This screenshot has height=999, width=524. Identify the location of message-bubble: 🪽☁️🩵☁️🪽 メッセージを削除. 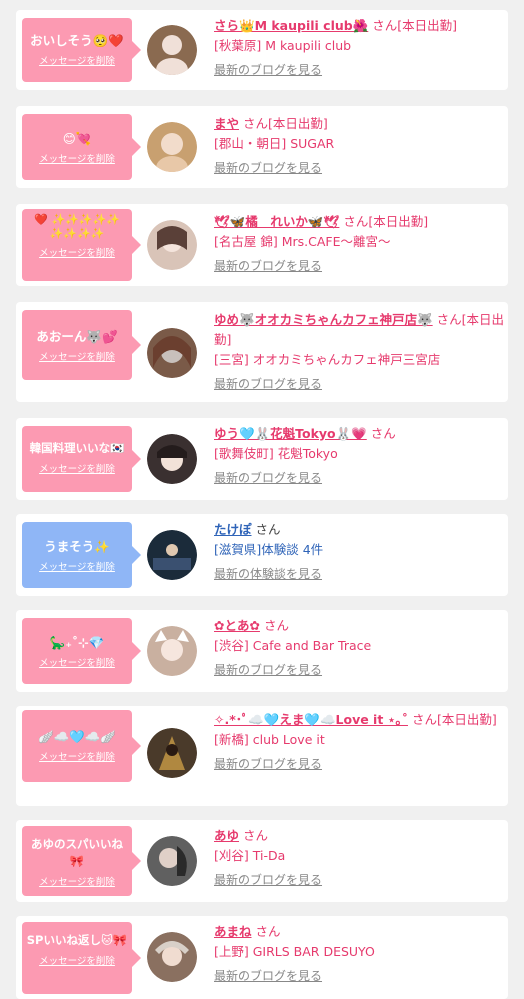
(81, 746).